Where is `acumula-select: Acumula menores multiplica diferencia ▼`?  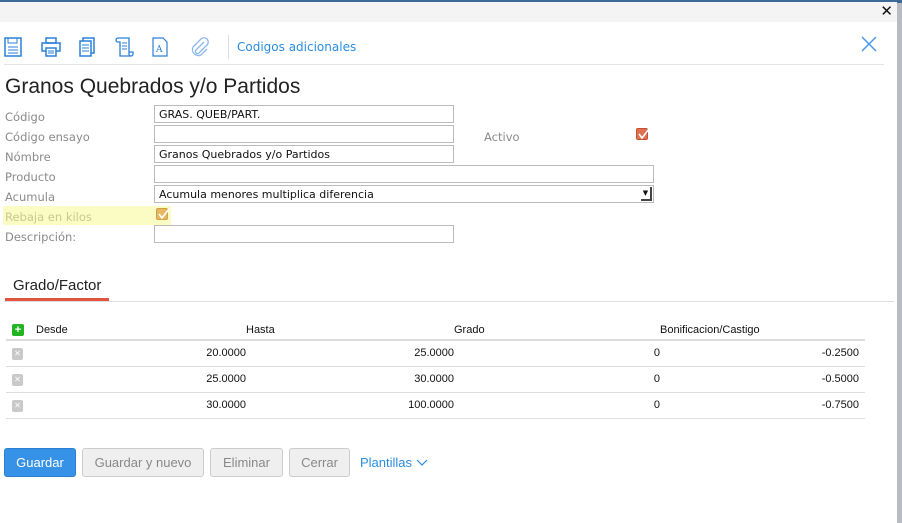
acumula-select: Acumula menores multiplica diferencia ▼ is located at coordinates (404, 194).